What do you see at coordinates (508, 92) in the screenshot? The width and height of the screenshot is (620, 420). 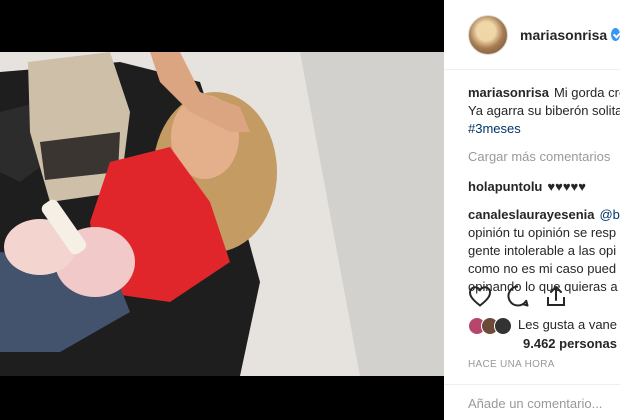 I see `caption-username: mariasonrisa` at bounding box center [508, 92].